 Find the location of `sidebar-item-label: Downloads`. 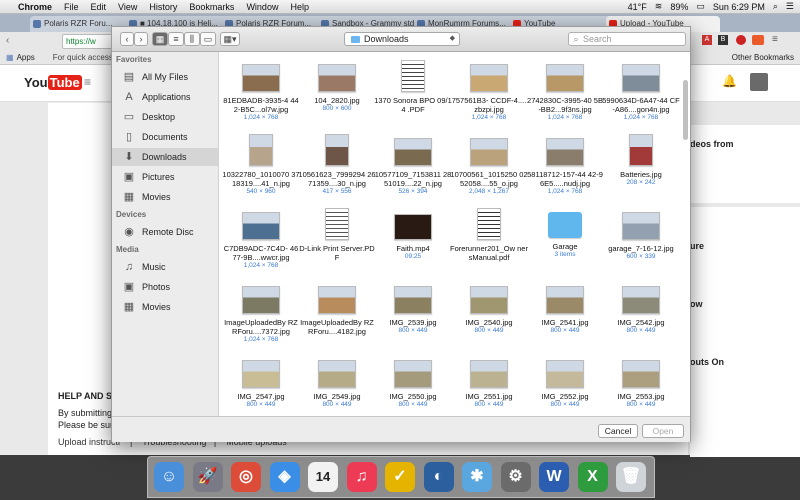

sidebar-item-label: Downloads is located at coordinates (164, 157).